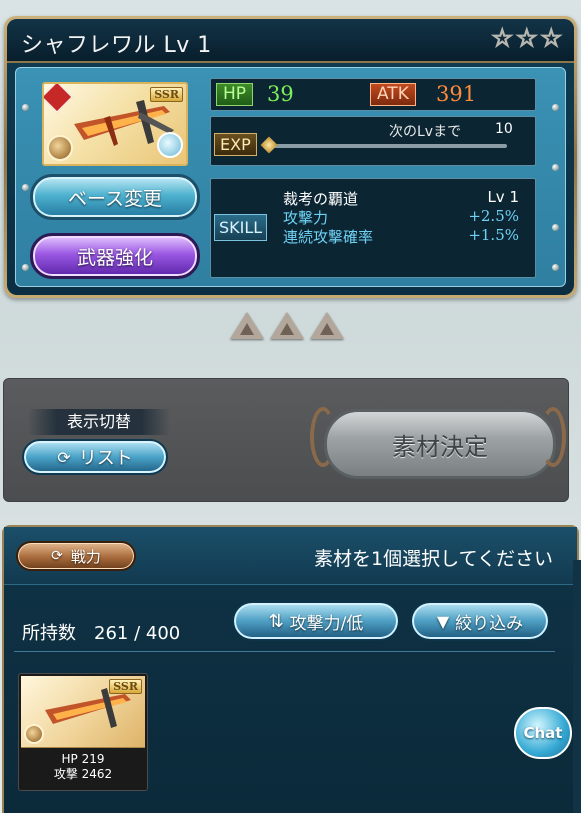 The height and width of the screenshot is (813, 581). I want to click on weapon-title: シャフレワル Lv 1, so click(116, 45).